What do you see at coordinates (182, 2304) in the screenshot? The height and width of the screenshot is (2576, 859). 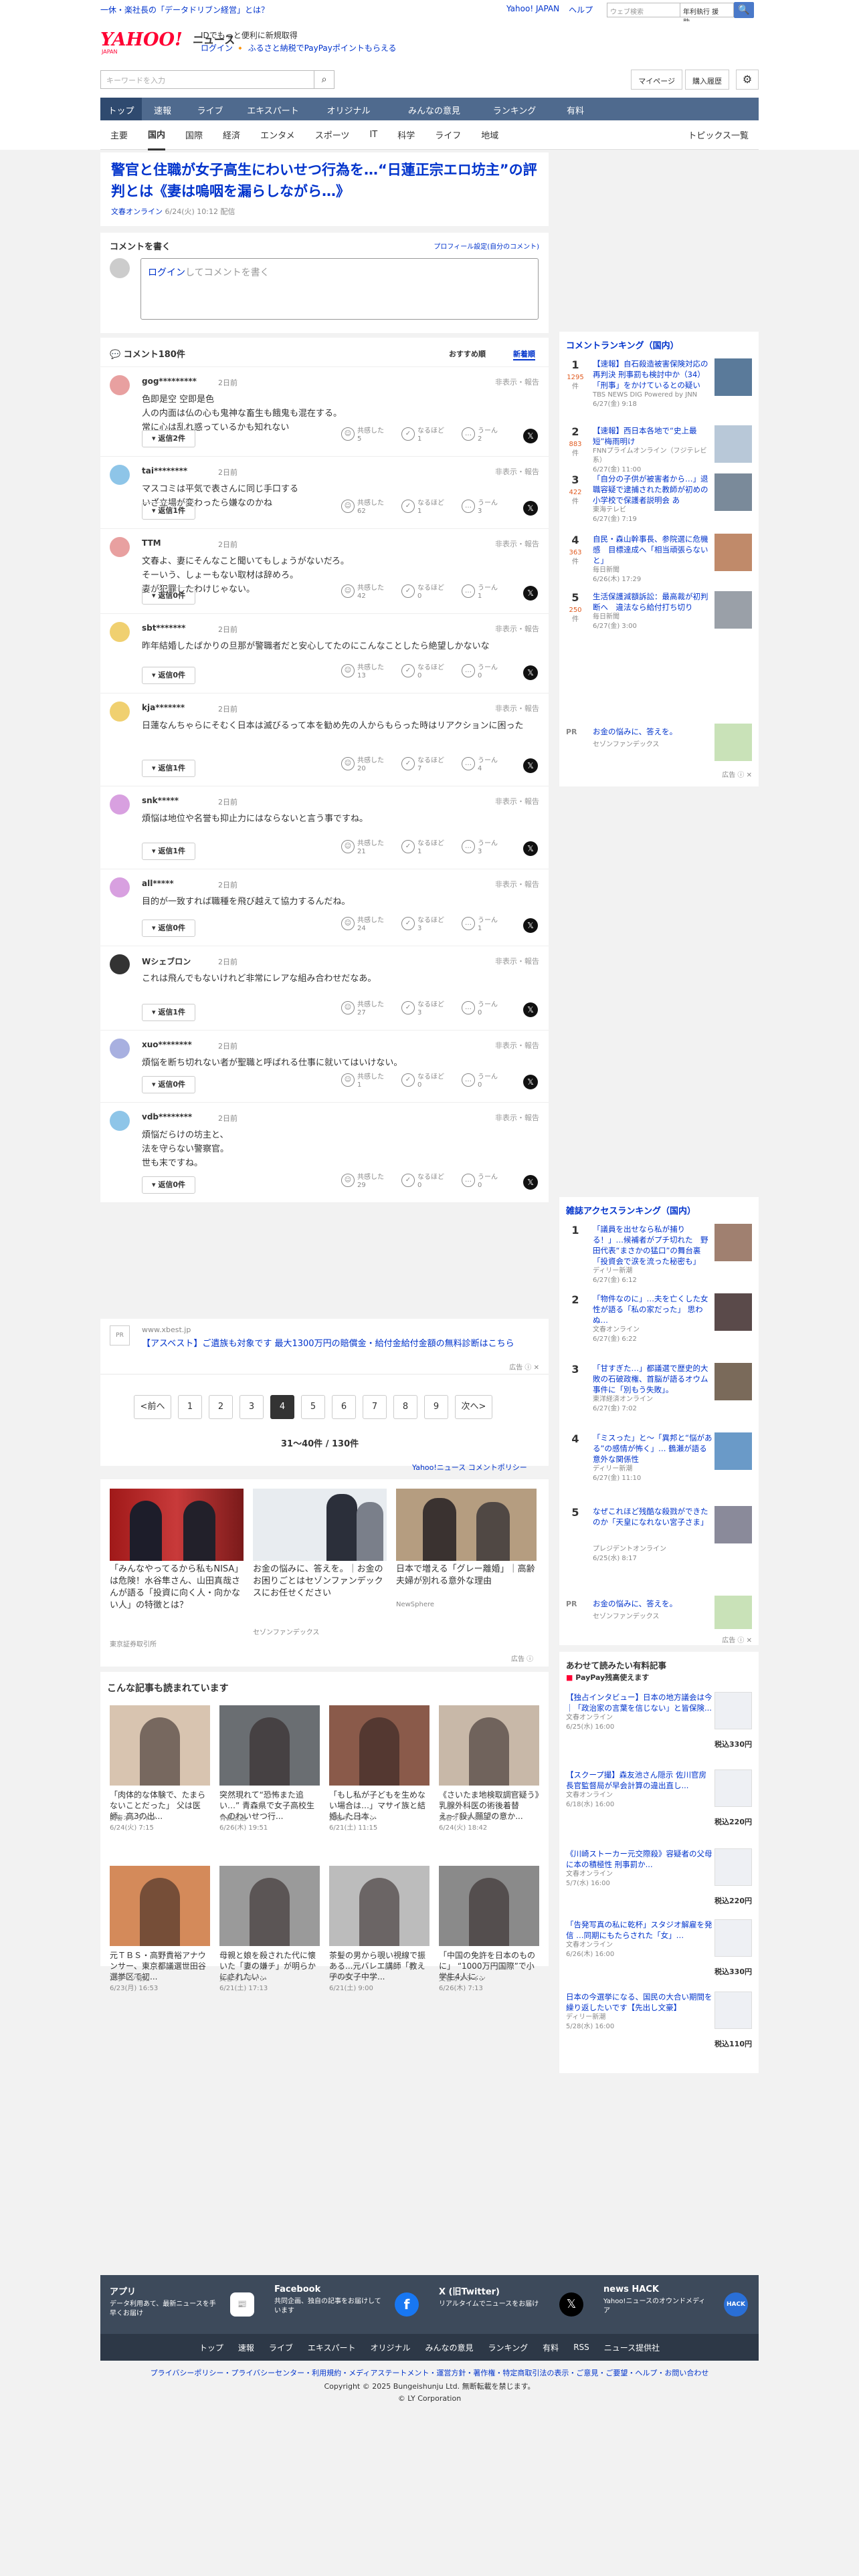 I see `footer-app: アプリ データ利用あて、最新ニュースを手早くお届け 📰` at bounding box center [182, 2304].